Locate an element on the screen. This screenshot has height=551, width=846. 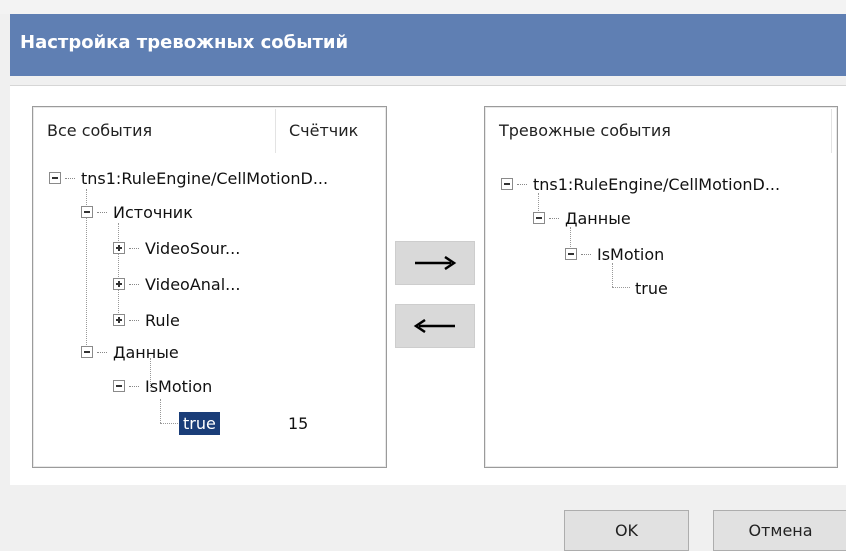
tree-node-true: true is located at coordinates (651, 288).